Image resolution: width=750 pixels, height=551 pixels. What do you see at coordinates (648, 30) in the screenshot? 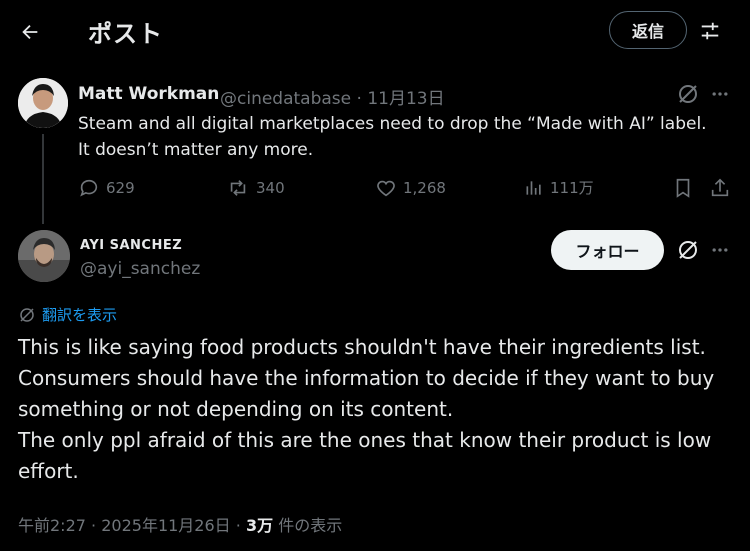
I see `reply-button: 返信` at bounding box center [648, 30].